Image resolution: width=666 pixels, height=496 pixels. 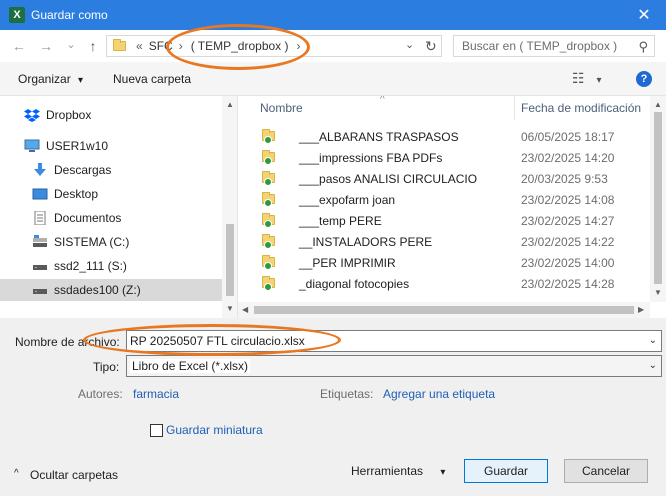 What do you see at coordinates (156, 430) in the screenshot?
I see `save-thumbnail-checkbox` at bounding box center [156, 430].